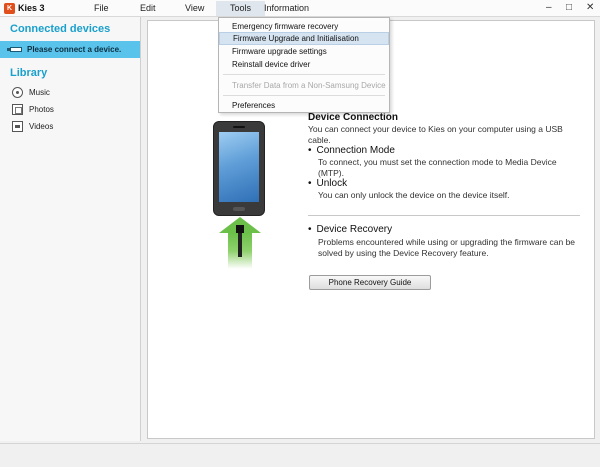  I want to click on phone-recovery-guide-button: Phone Recovery Guide, so click(370, 282).